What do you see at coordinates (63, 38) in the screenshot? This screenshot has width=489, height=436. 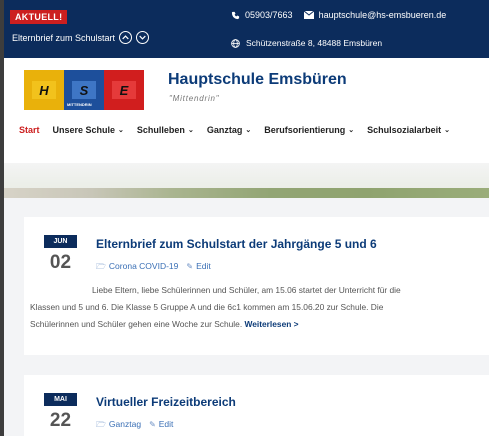 I see `ticker-text: Elternbrief zum Schulstart` at bounding box center [63, 38].